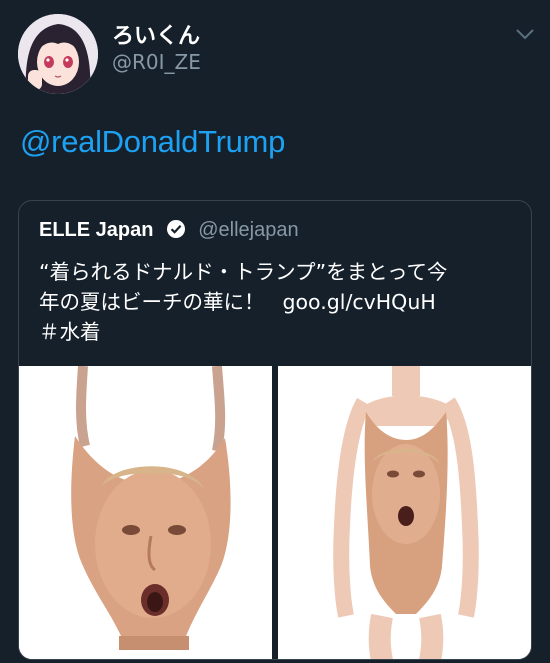 This screenshot has height=663, width=550. Describe the element at coordinates (152, 142) in the screenshot. I see `mention-link: @realDonaldTrump` at that location.